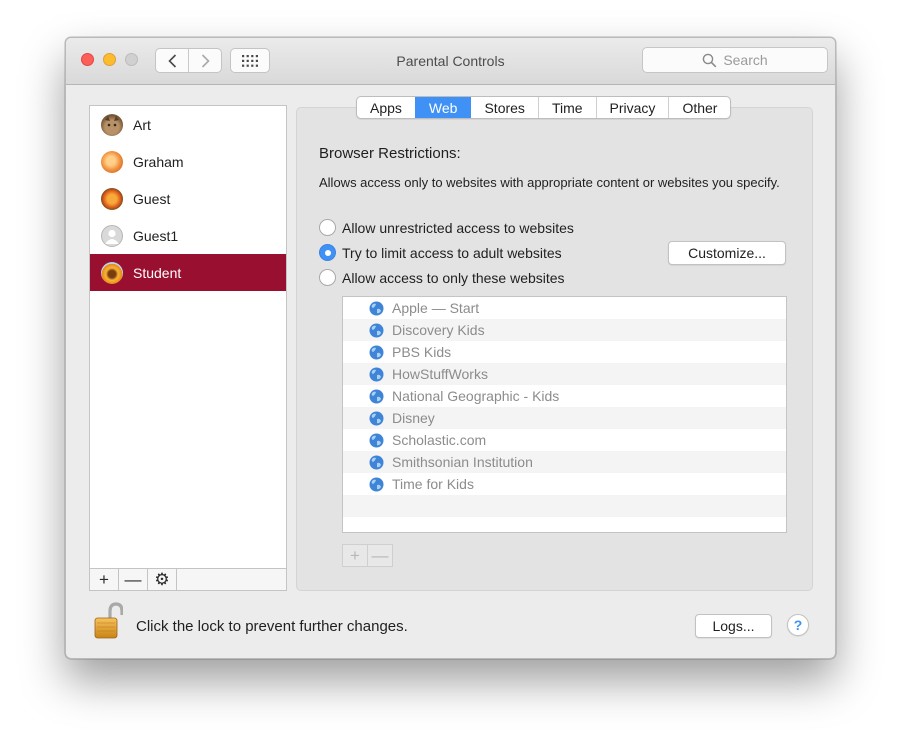  What do you see at coordinates (710, 60) in the screenshot?
I see `search-icon` at bounding box center [710, 60].